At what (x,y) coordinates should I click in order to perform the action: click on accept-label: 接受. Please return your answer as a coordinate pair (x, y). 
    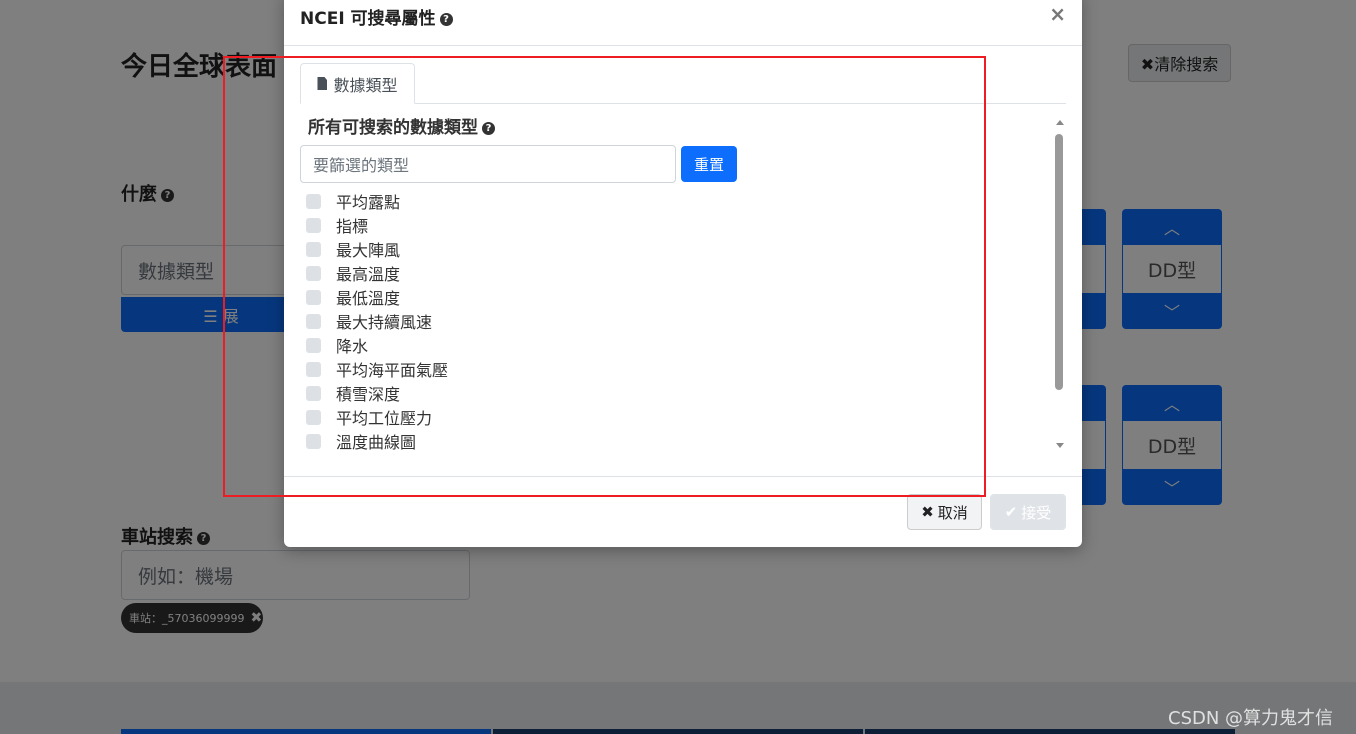
    Looking at the image, I should click on (1036, 512).